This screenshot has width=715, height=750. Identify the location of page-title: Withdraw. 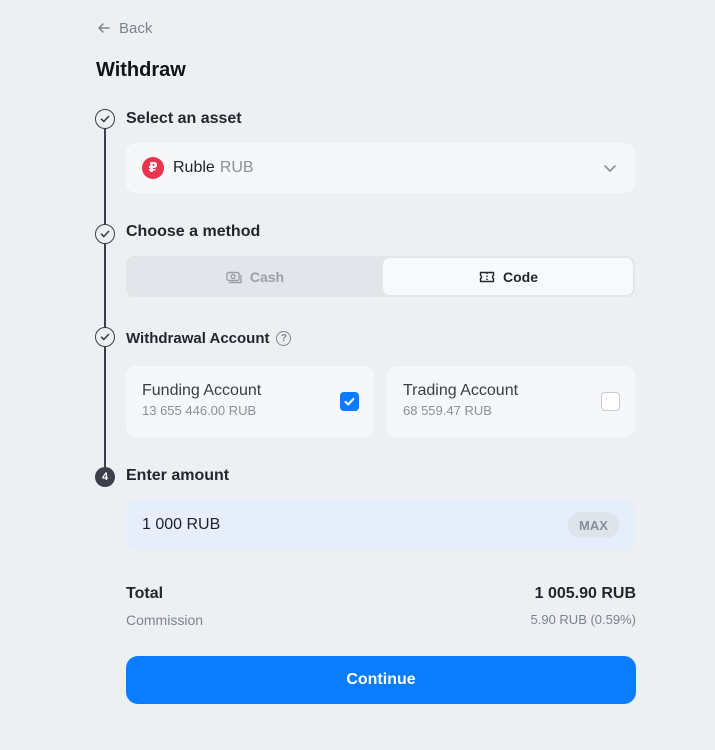
(141, 70).